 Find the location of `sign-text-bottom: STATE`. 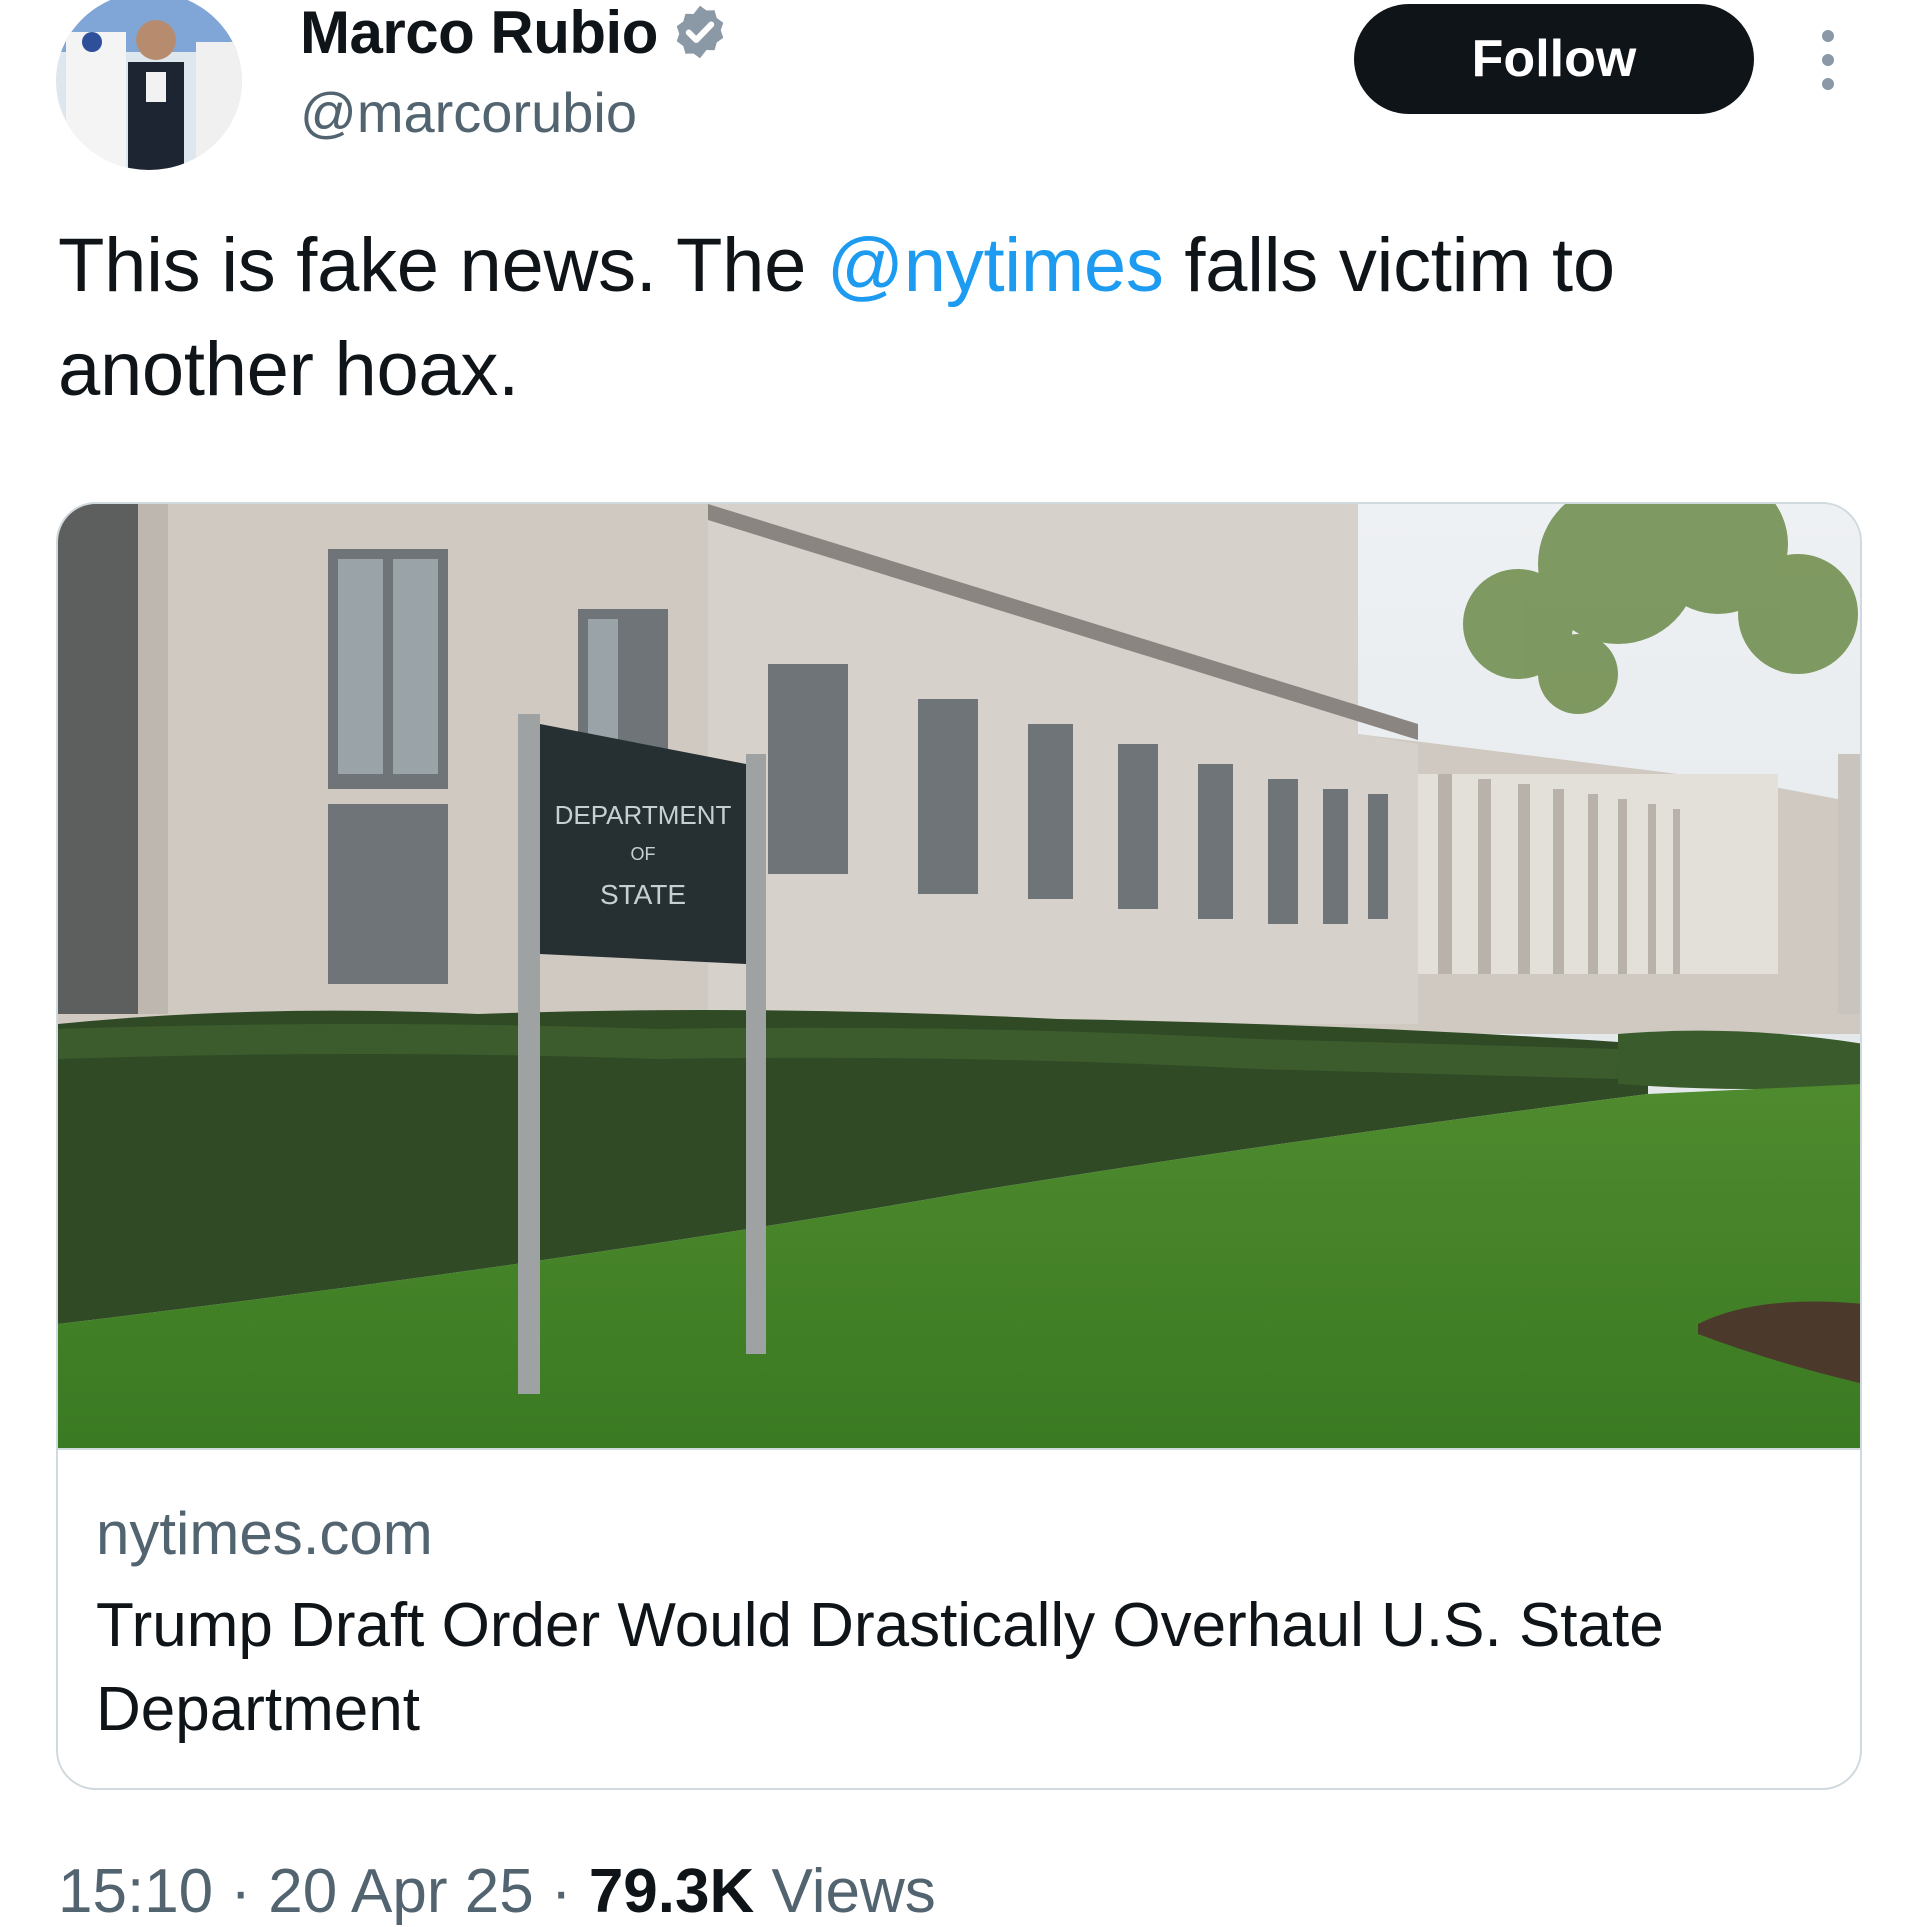

sign-text-bottom: STATE is located at coordinates (643, 894).